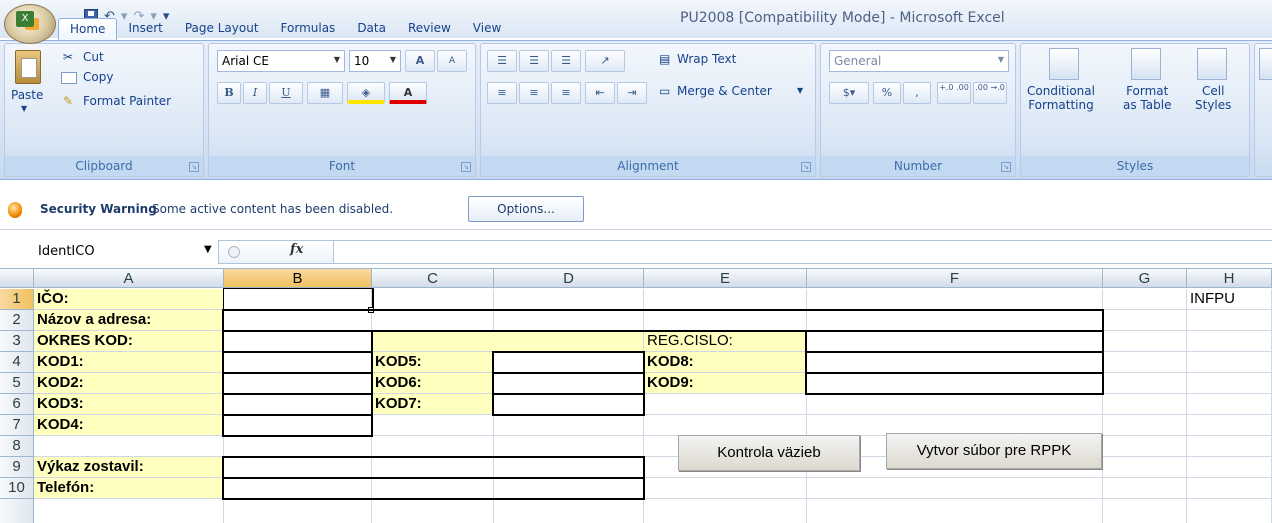  I want to click on number-format-select: General ▼, so click(919, 61).